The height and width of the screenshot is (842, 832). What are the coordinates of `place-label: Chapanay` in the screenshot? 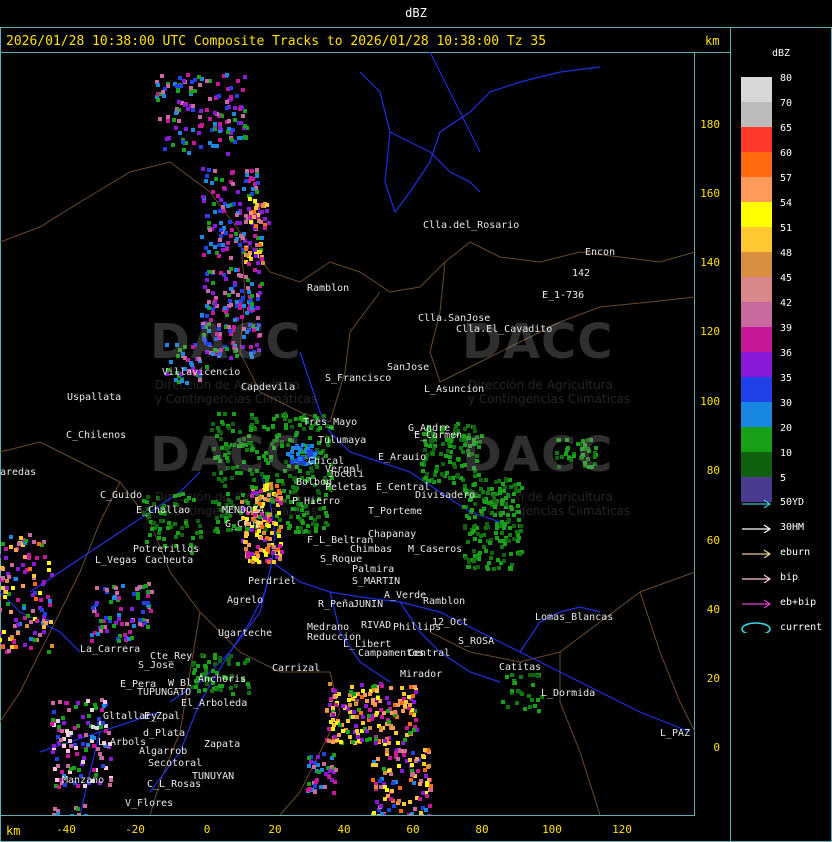 It's located at (392, 534).